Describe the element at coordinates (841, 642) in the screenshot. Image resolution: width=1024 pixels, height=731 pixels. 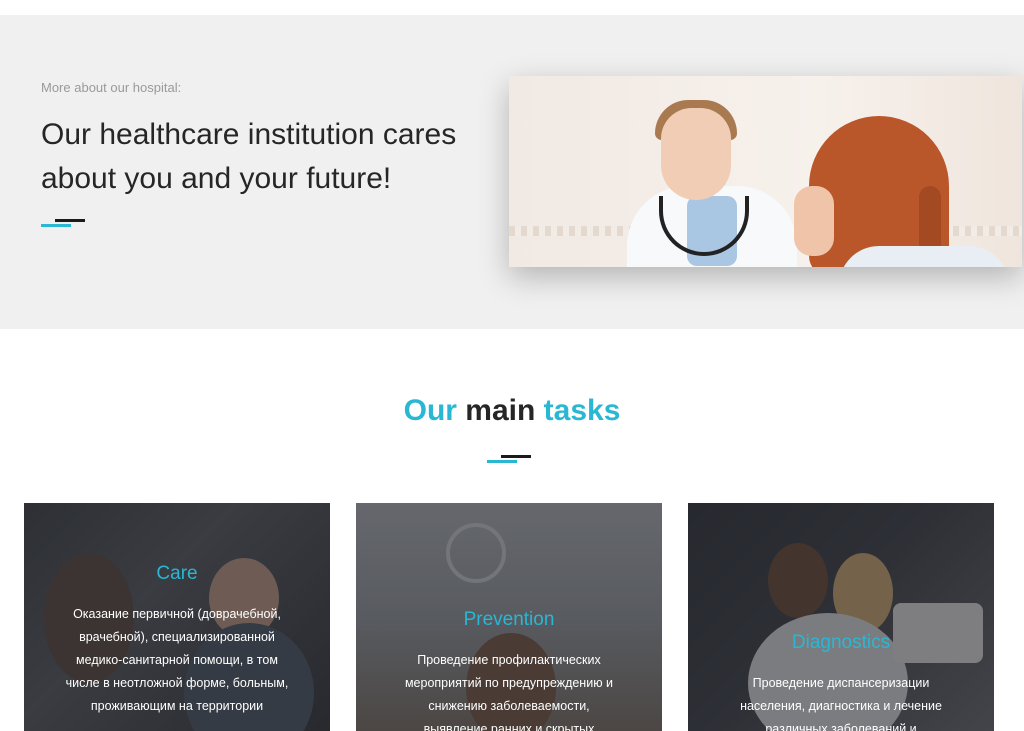
I see `card-title: Diagnostics` at that location.